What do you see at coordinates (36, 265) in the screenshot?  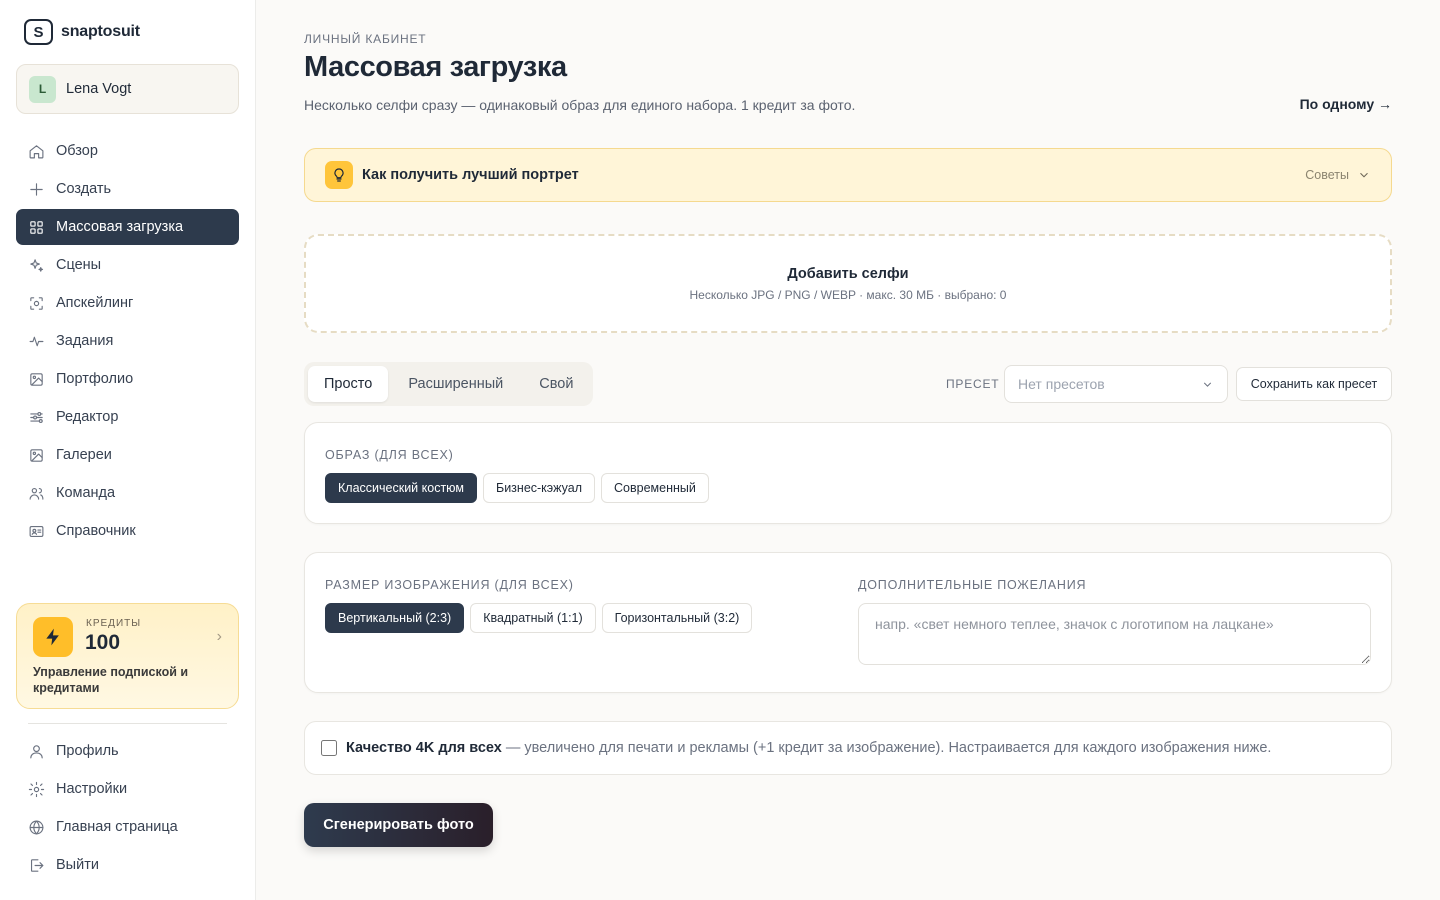 I see `sparkles-icon` at bounding box center [36, 265].